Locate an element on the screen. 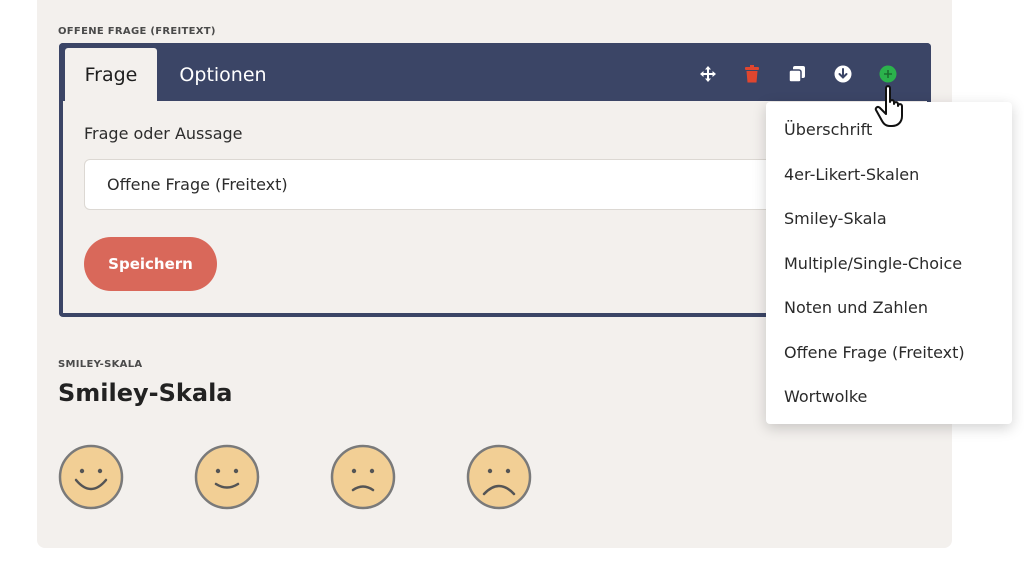  add-icon is located at coordinates (888, 74).